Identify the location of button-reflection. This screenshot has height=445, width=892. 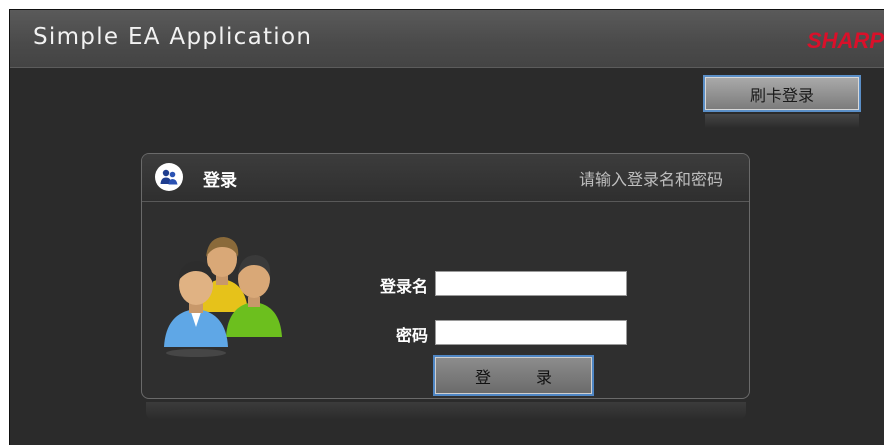
(782, 121).